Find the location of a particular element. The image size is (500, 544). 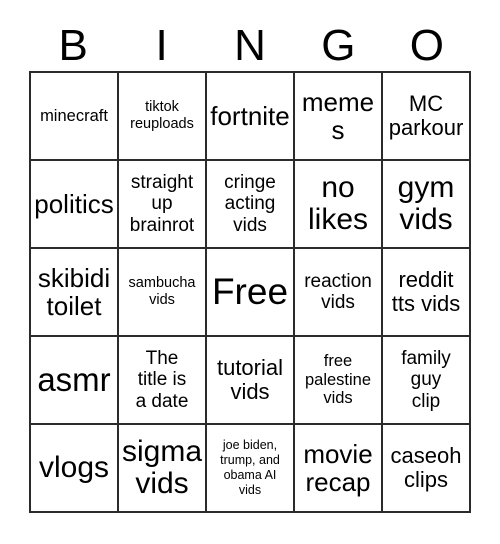

free-space-label: Free is located at coordinates (250, 292).